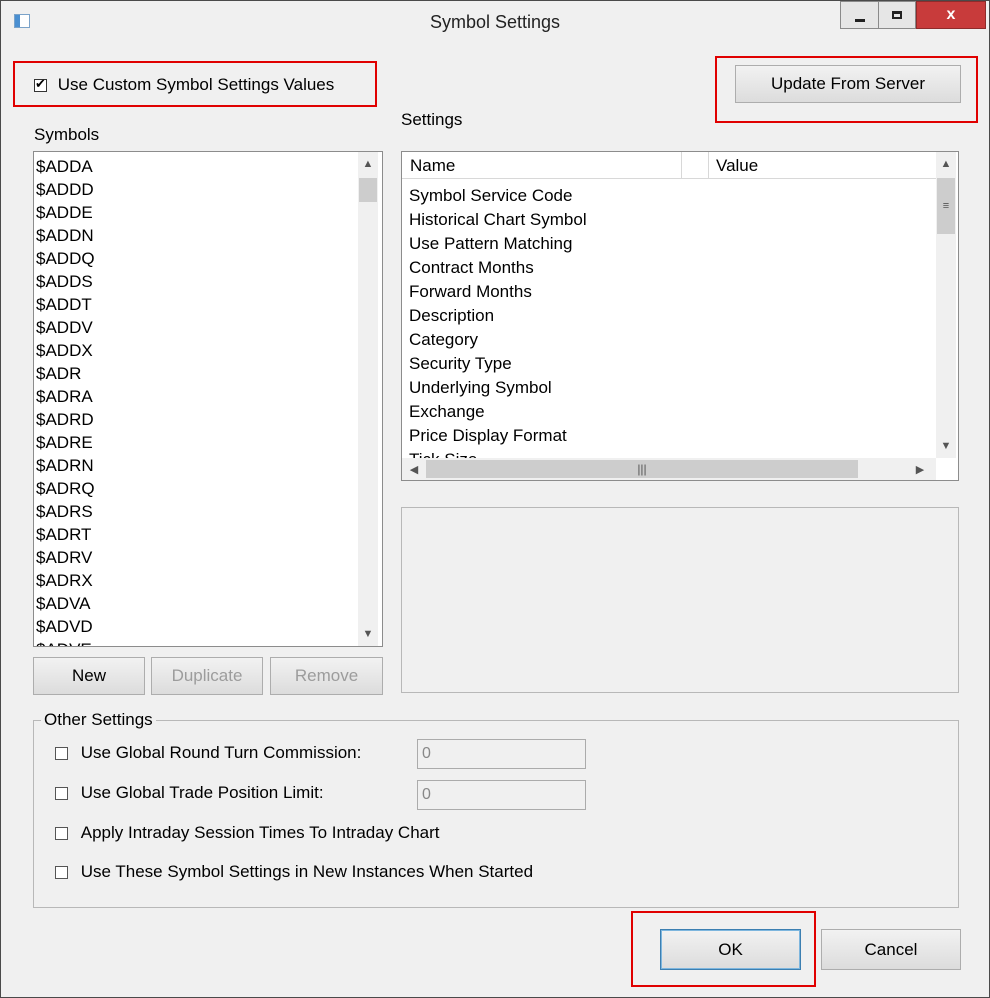 The height and width of the screenshot is (998, 990). What do you see at coordinates (680, 600) in the screenshot?
I see `settings-description-panel` at bounding box center [680, 600].